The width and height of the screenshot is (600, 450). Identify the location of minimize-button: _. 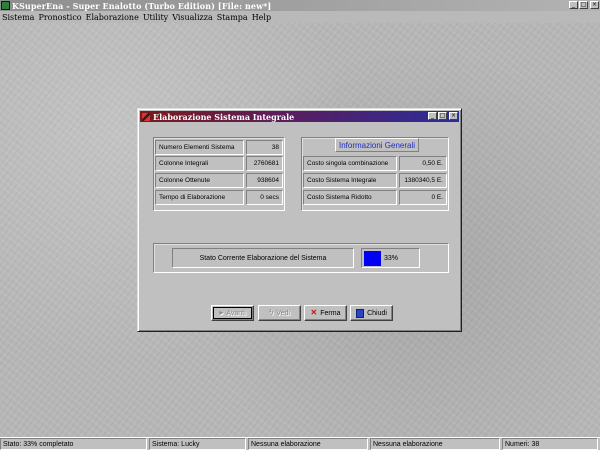
(573, 5).